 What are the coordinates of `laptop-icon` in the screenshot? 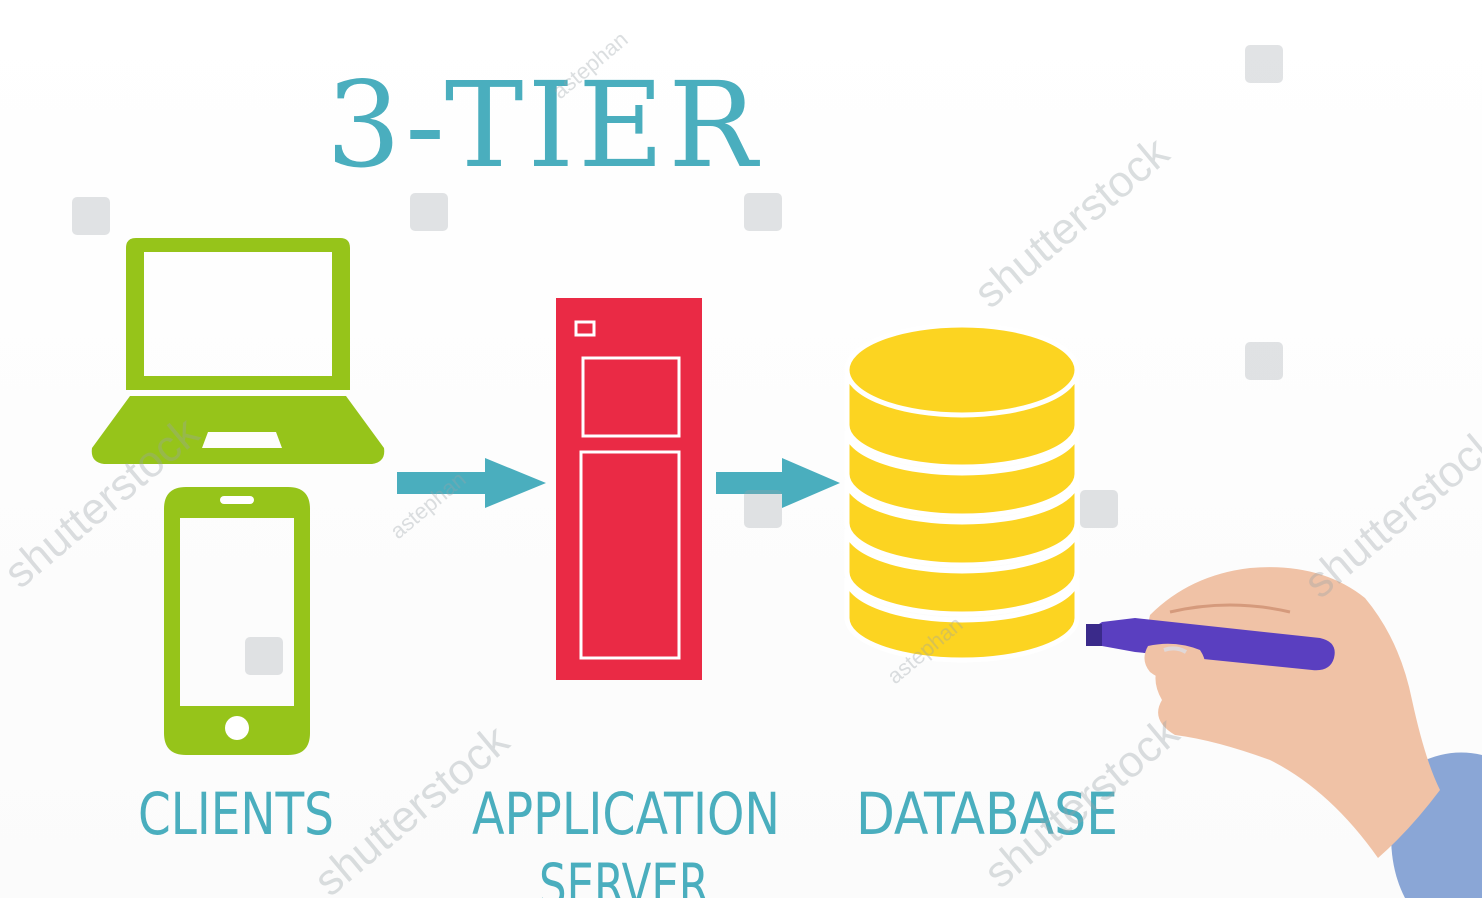 It's located at (238, 351).